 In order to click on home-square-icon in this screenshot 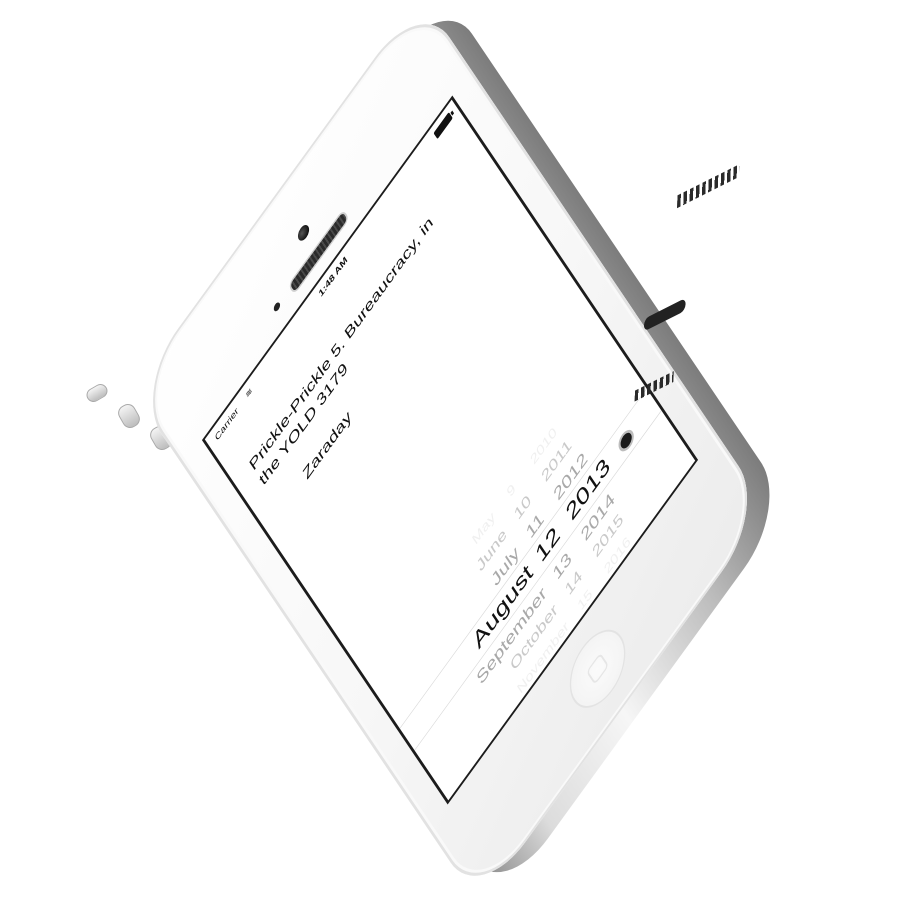, I will do `click(598, 669)`.